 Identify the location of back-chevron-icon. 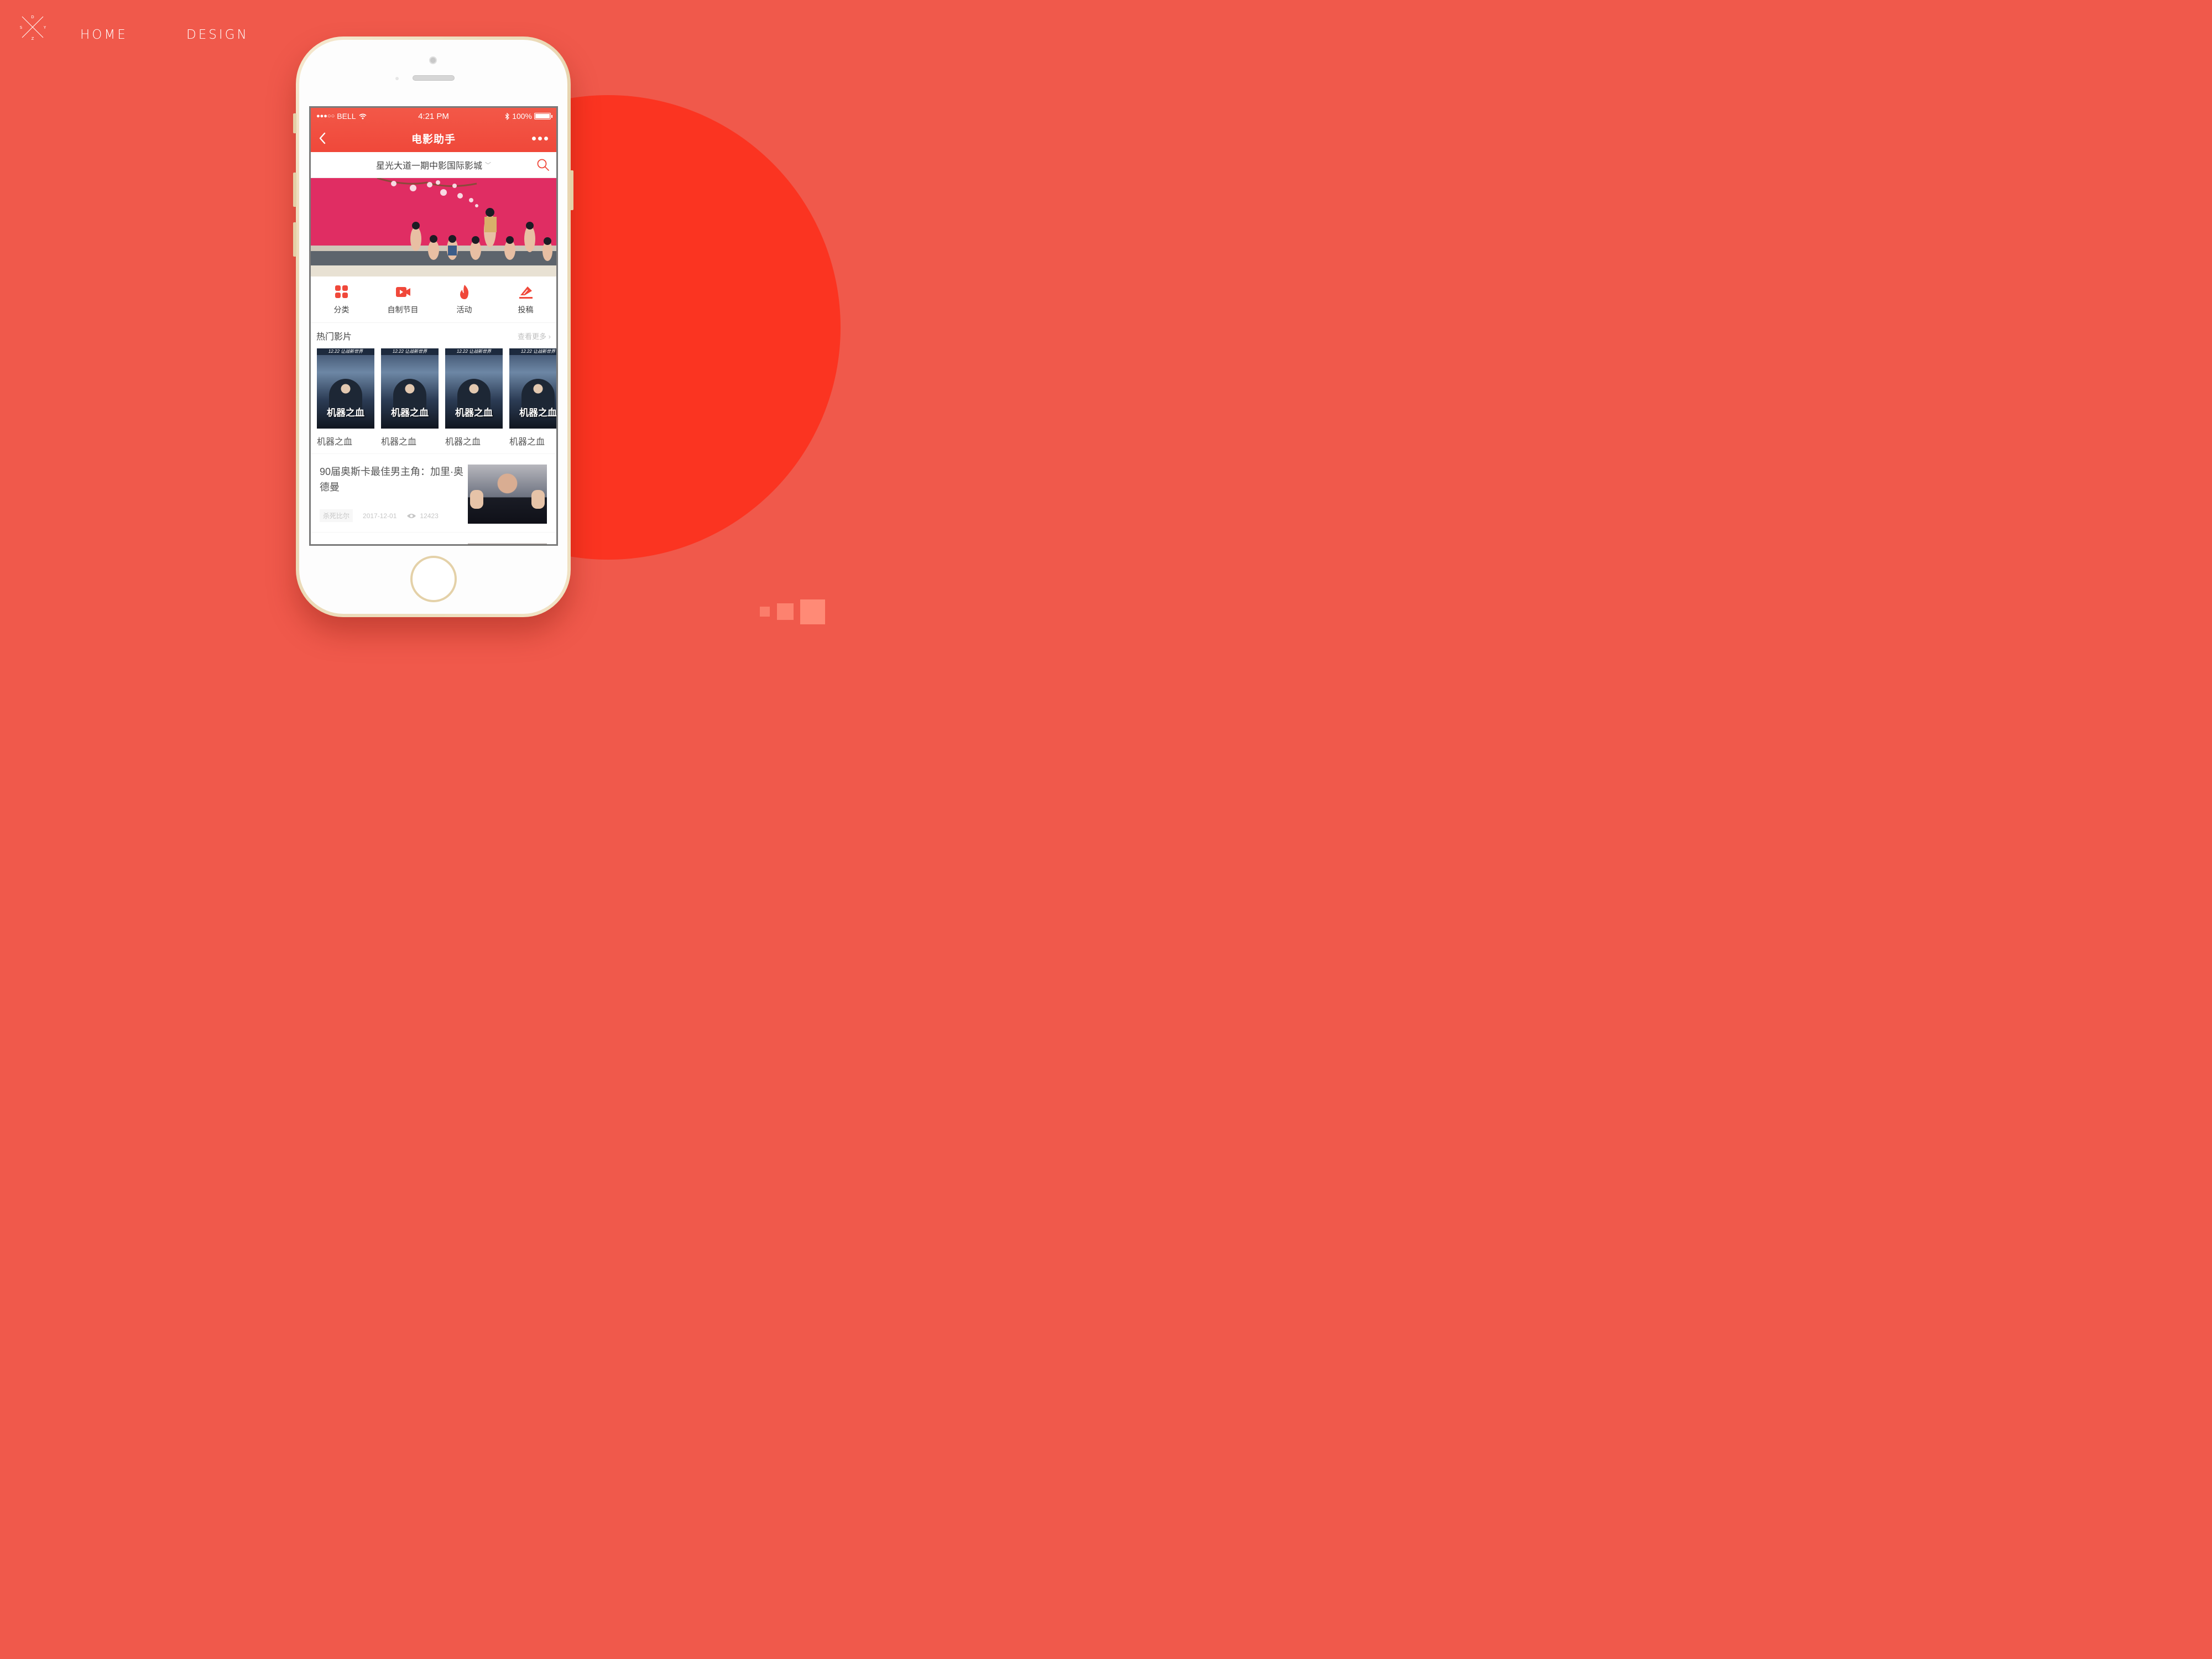
(323, 138).